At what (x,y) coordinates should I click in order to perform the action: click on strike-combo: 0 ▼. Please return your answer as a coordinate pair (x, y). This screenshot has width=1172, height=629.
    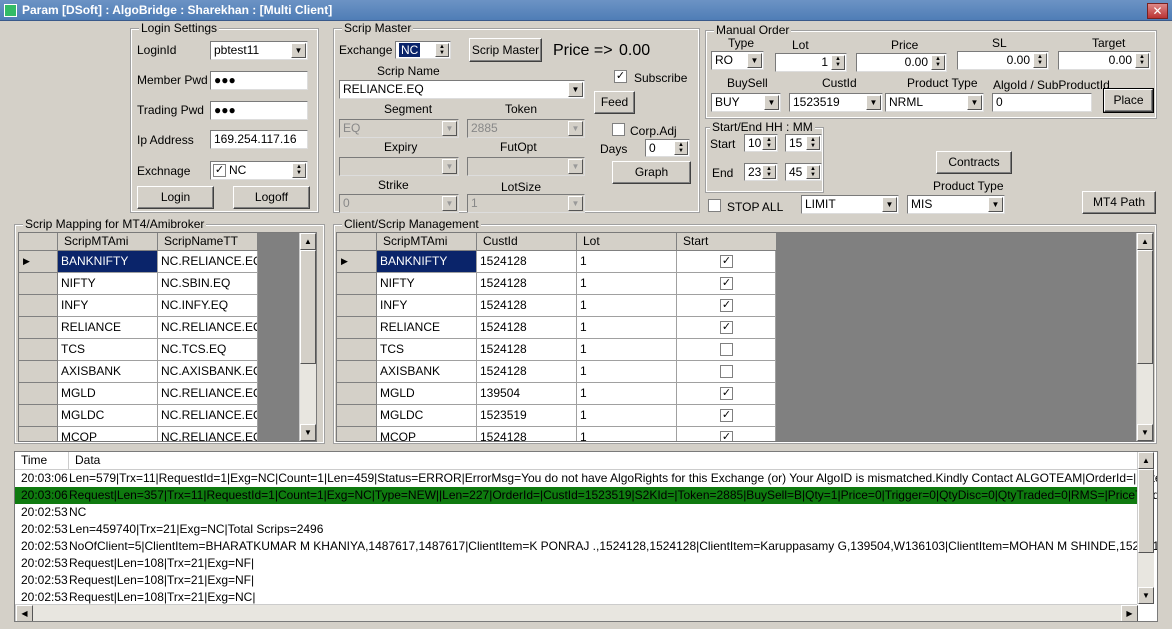
    Looking at the image, I should click on (399, 203).